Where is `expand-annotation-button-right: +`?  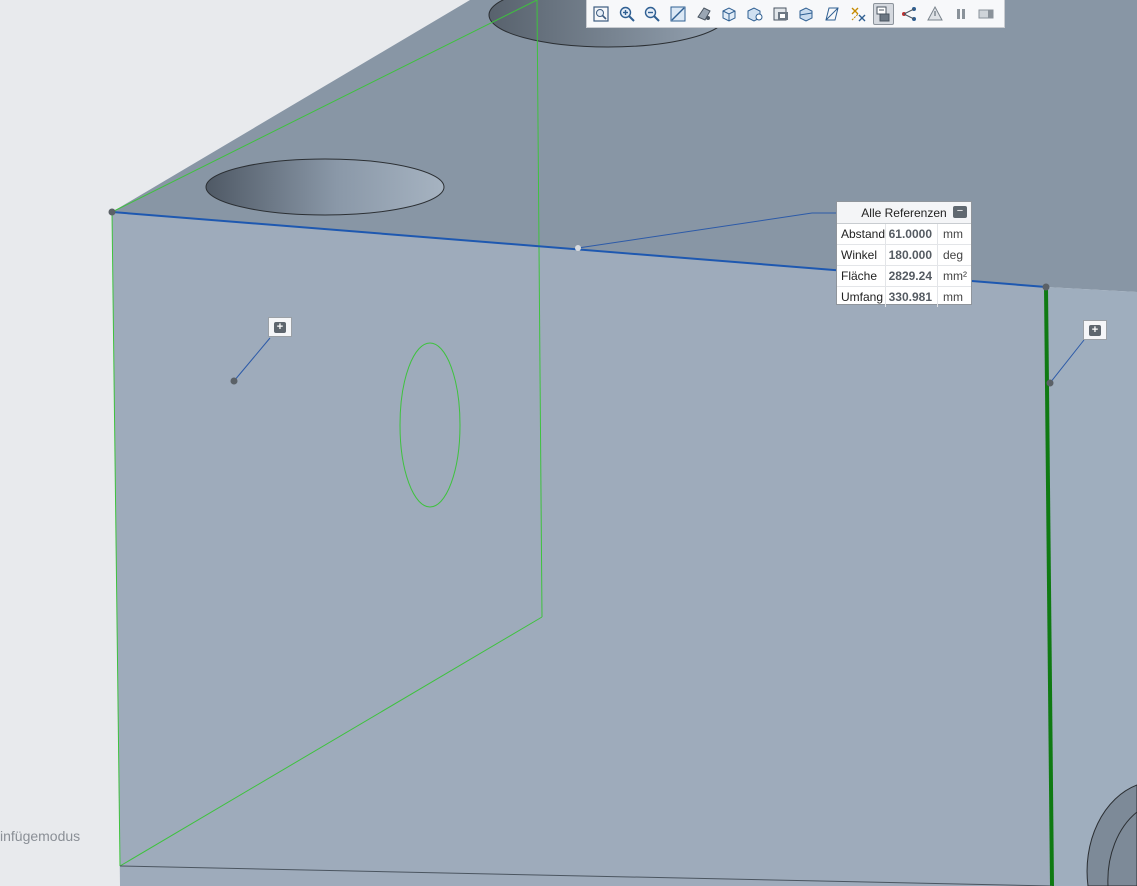 expand-annotation-button-right: + is located at coordinates (1095, 330).